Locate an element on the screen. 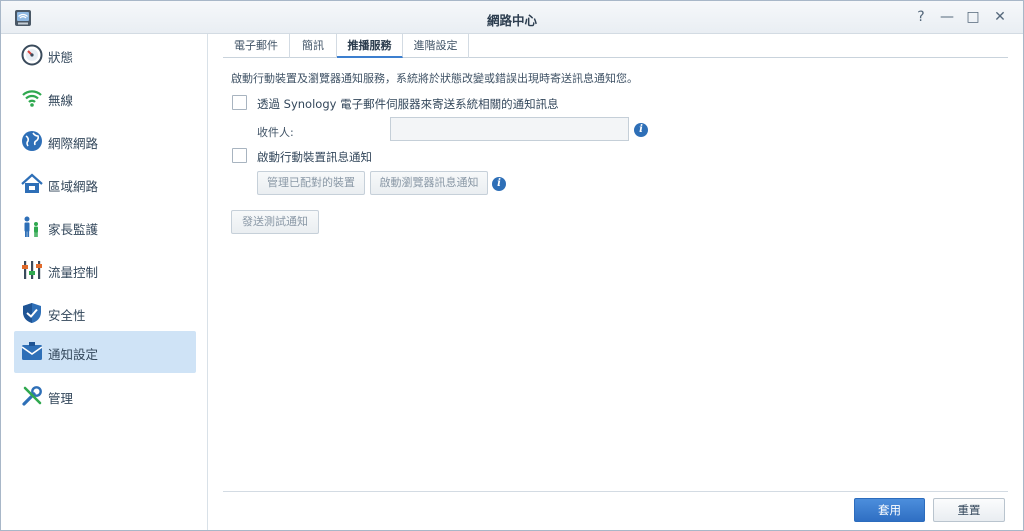 The image size is (1024, 531). help-icon: ? is located at coordinates (921, 17).